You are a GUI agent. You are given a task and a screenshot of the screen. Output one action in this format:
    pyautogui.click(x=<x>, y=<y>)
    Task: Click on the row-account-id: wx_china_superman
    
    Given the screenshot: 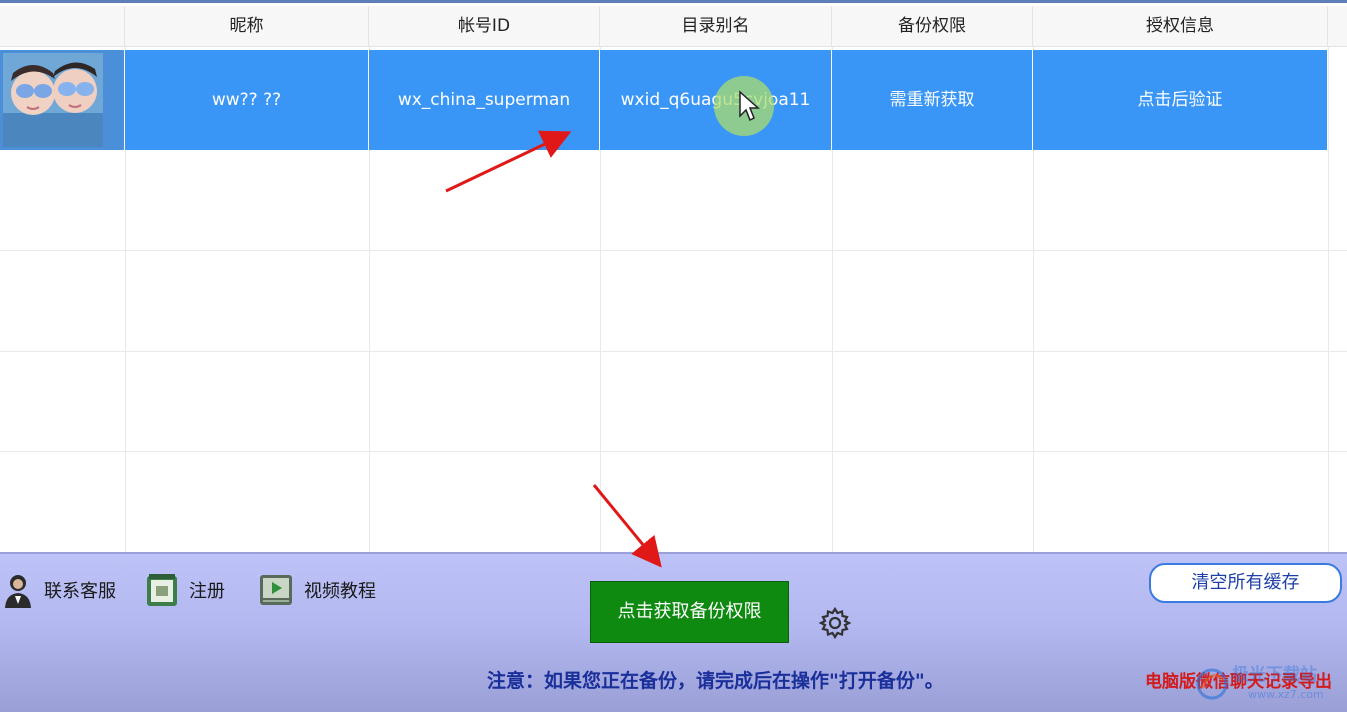 What is the action you would take?
    pyautogui.click(x=484, y=100)
    